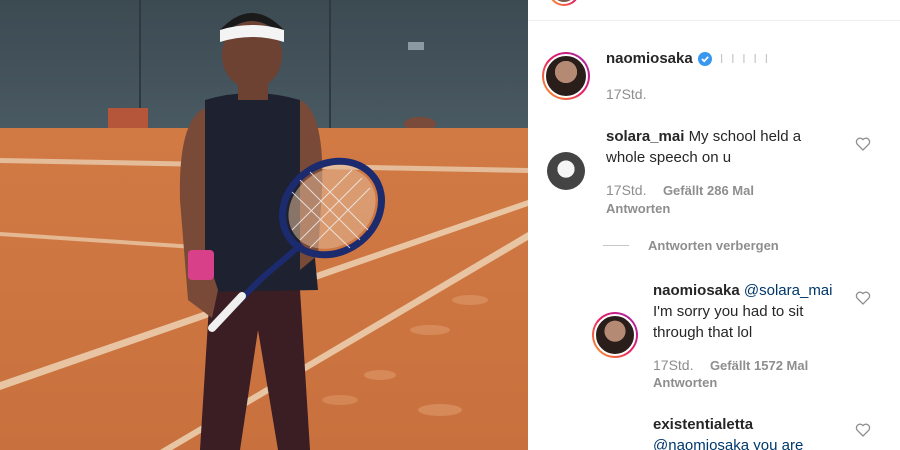  Describe the element at coordinates (704, 58) in the screenshot. I see `verified-badge-icon` at that location.